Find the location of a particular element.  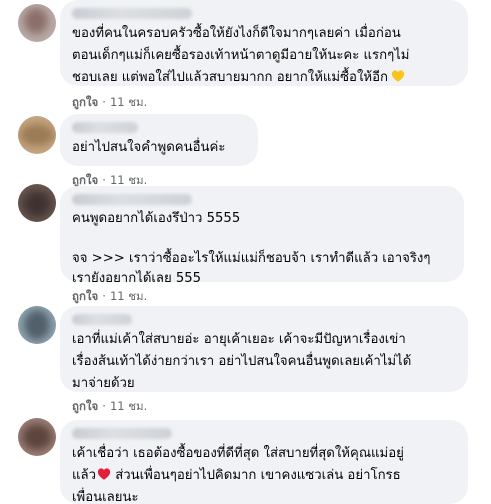

comment-bubble: อย่าไปสนใจคำพูดคนอื่นค่ะ is located at coordinates (159, 140).